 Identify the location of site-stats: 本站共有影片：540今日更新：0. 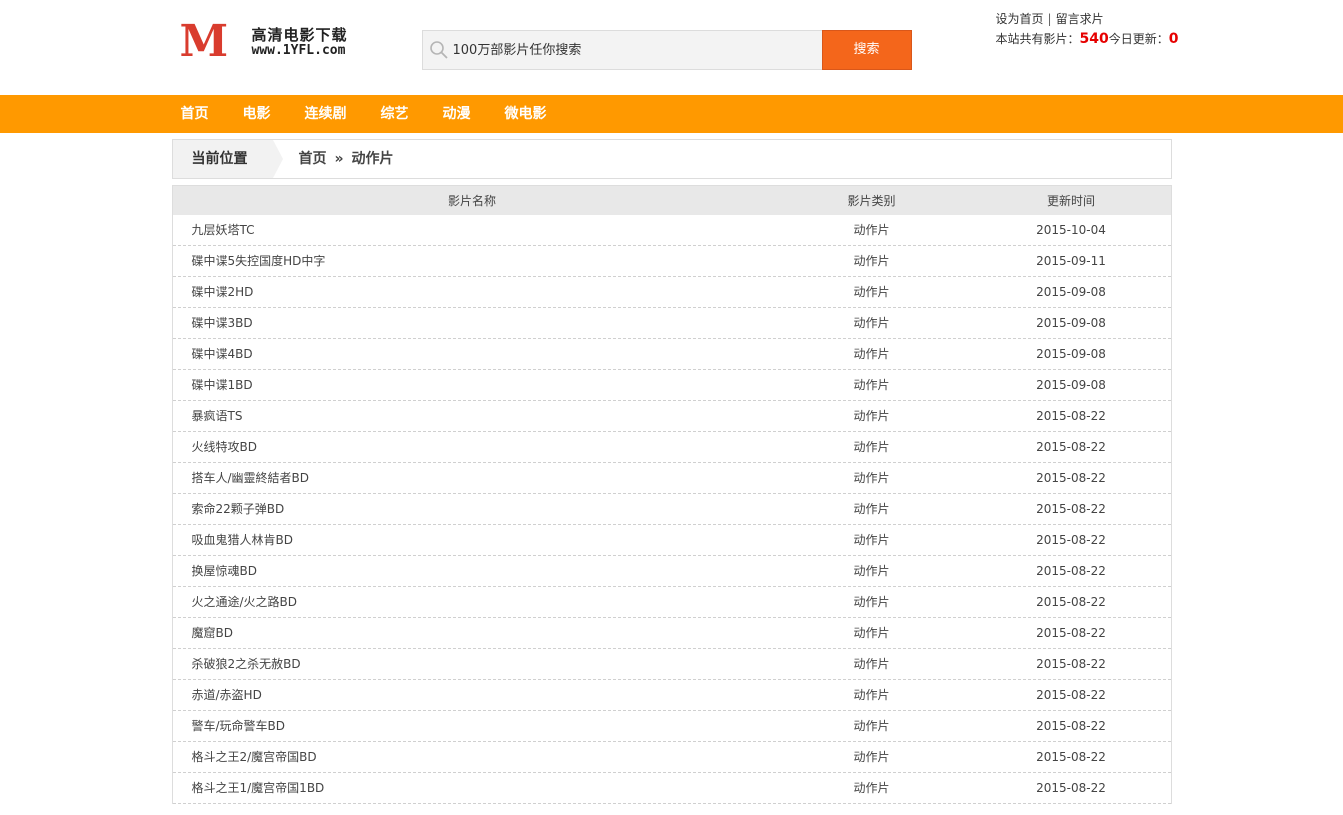
(1087, 38).